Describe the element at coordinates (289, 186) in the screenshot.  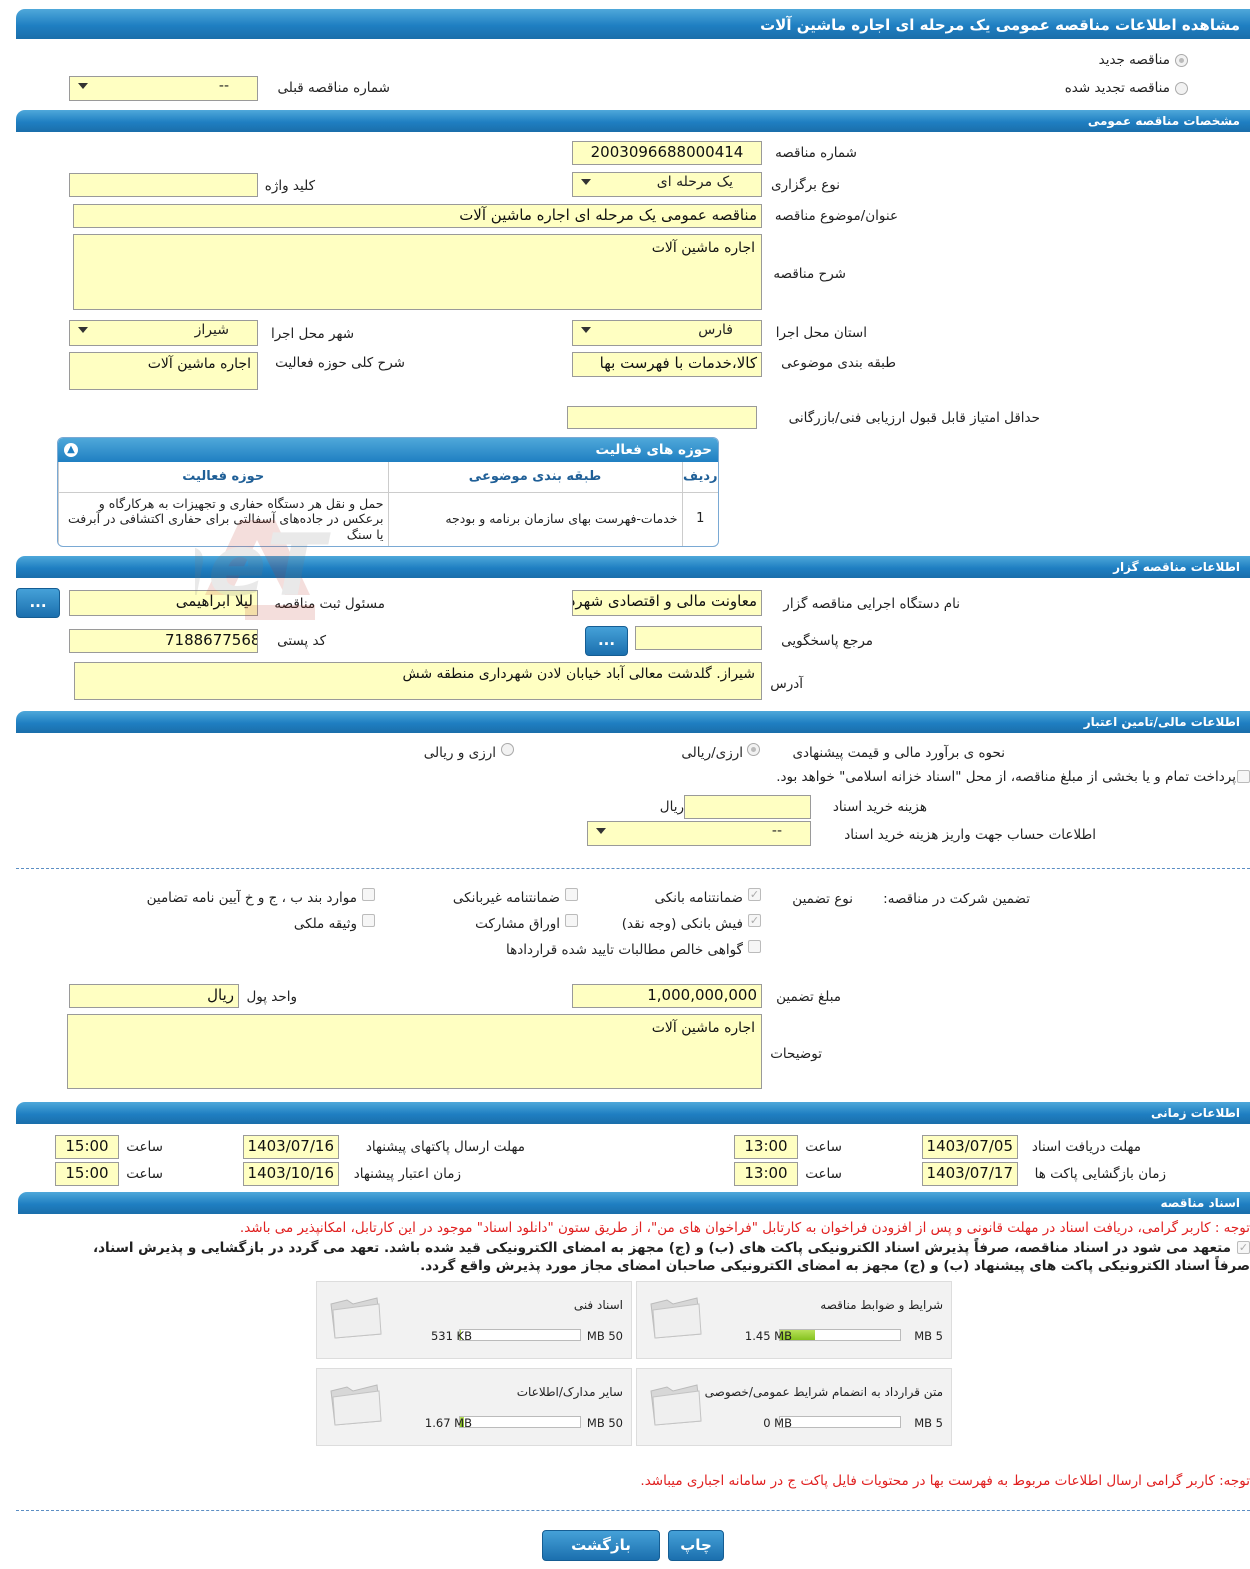
I see `keyword-label: کلید واژه` at that location.